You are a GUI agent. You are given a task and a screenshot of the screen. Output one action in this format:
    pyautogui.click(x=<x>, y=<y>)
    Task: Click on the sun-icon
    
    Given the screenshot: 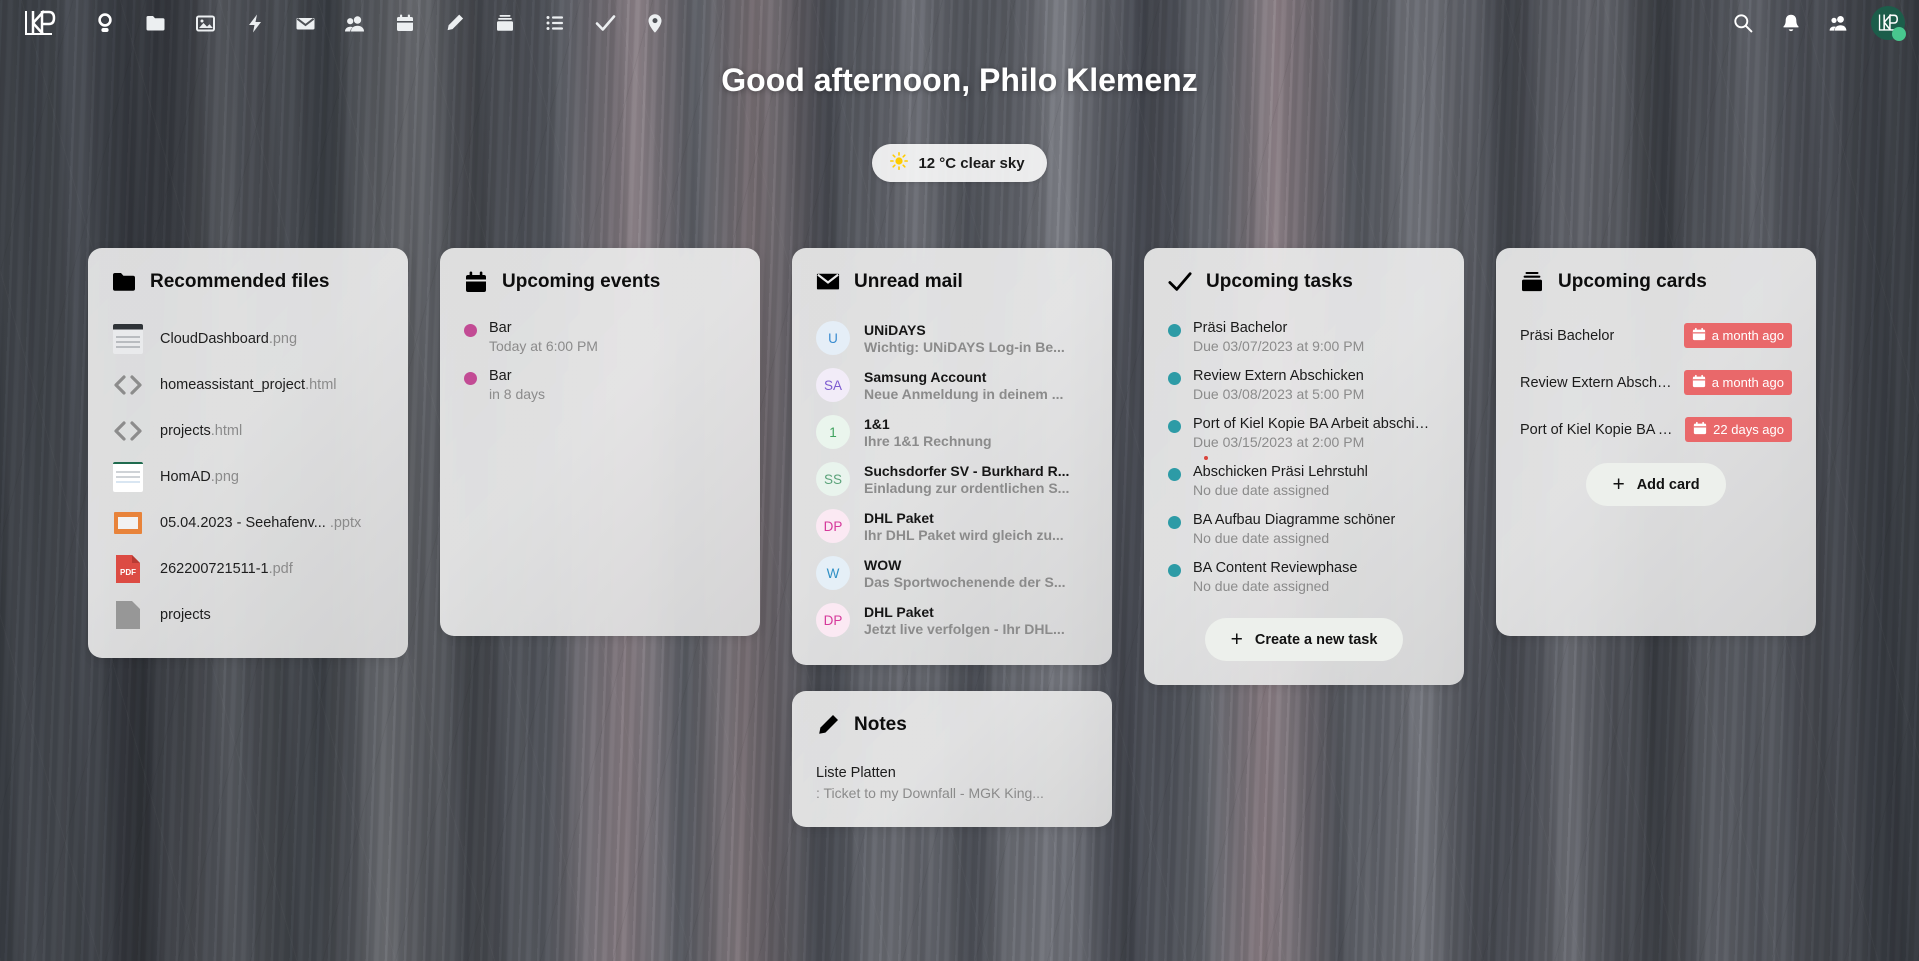 What is the action you would take?
    pyautogui.click(x=899, y=163)
    